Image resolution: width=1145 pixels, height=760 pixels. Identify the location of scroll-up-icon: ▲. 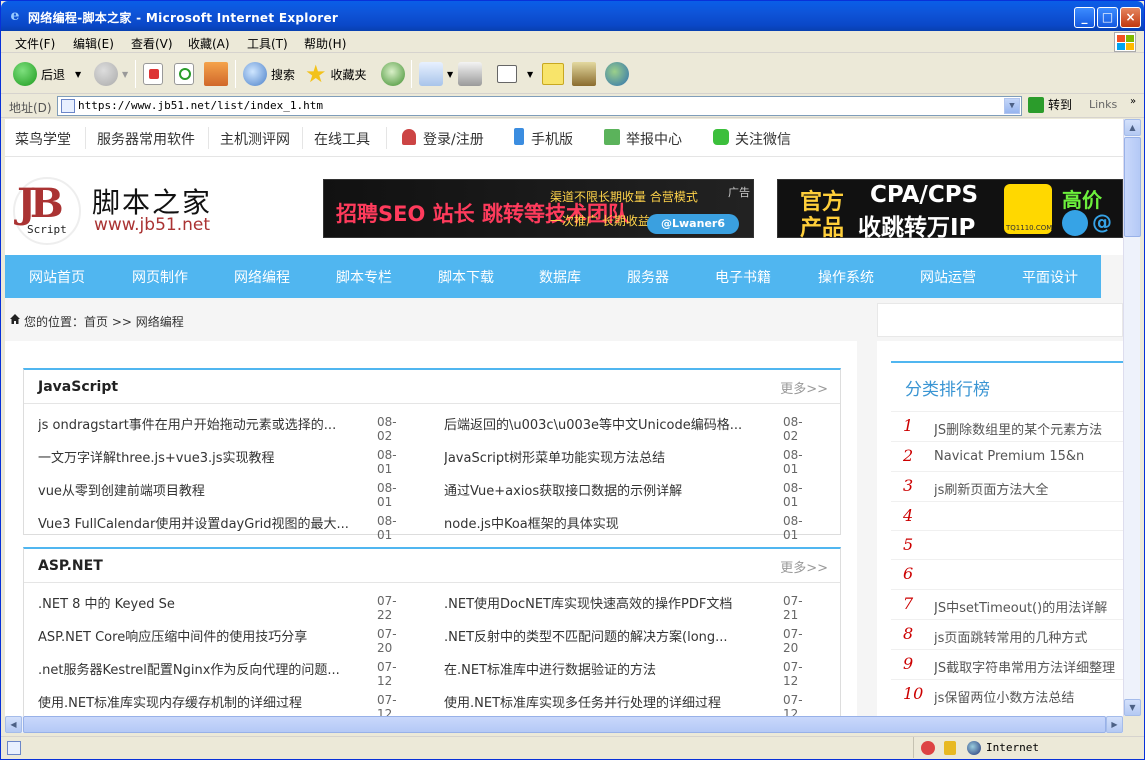
(1132, 127).